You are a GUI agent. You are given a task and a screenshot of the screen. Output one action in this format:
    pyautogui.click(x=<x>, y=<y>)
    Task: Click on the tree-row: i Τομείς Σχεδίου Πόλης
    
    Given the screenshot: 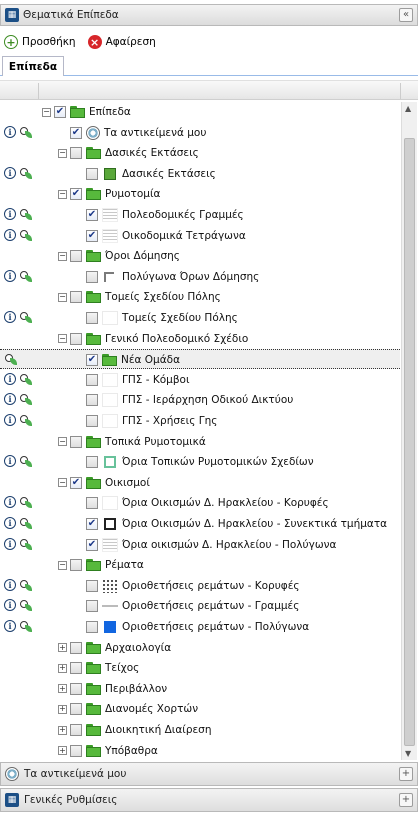 What is the action you would take?
    pyautogui.click(x=200, y=318)
    